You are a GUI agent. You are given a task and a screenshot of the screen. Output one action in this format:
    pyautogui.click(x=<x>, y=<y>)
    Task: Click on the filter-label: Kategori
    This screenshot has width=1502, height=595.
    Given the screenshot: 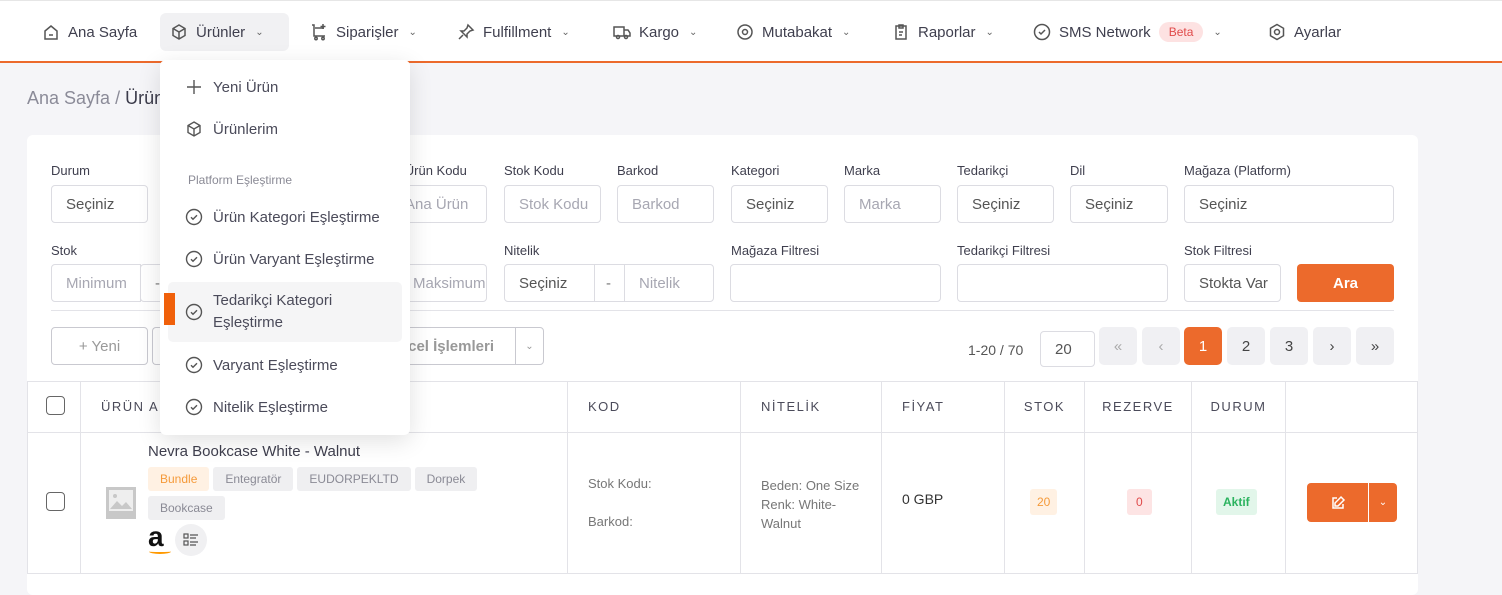 What is the action you would take?
    pyautogui.click(x=755, y=170)
    